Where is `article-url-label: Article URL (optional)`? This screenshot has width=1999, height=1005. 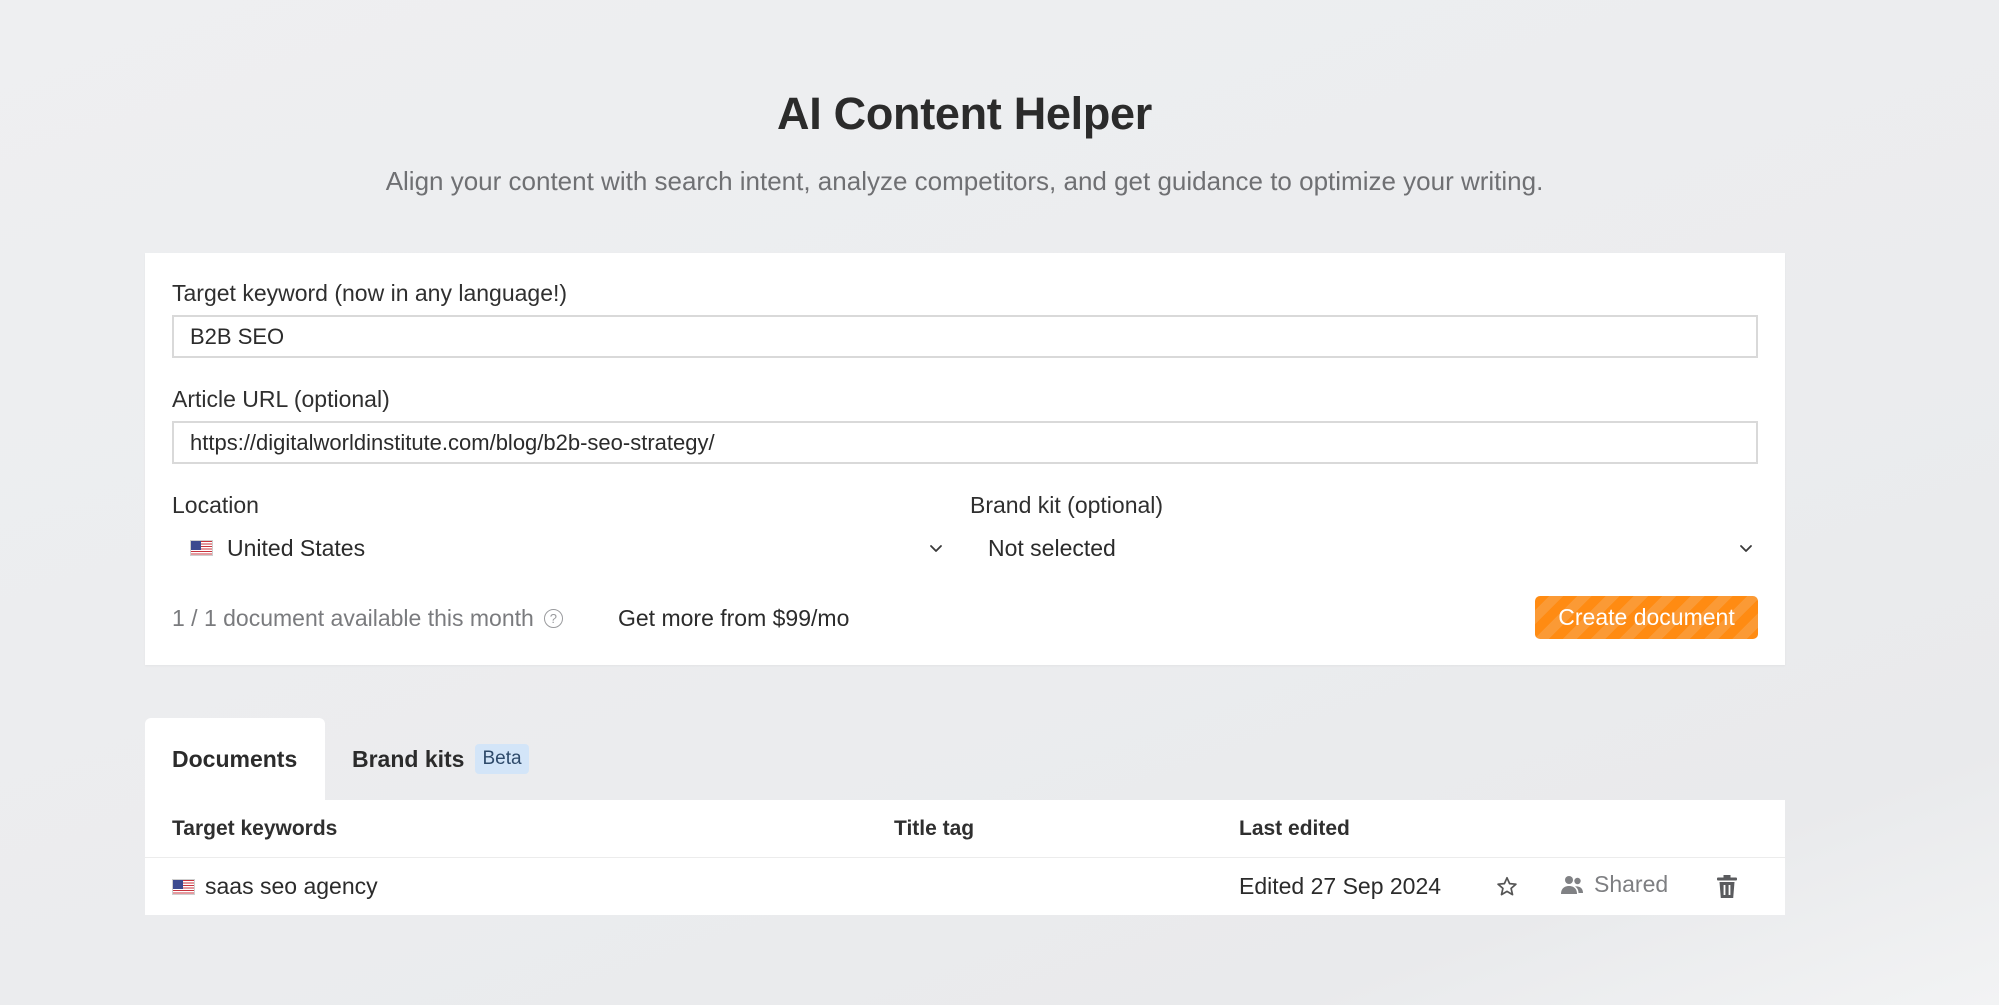 article-url-label: Article URL (optional) is located at coordinates (281, 399).